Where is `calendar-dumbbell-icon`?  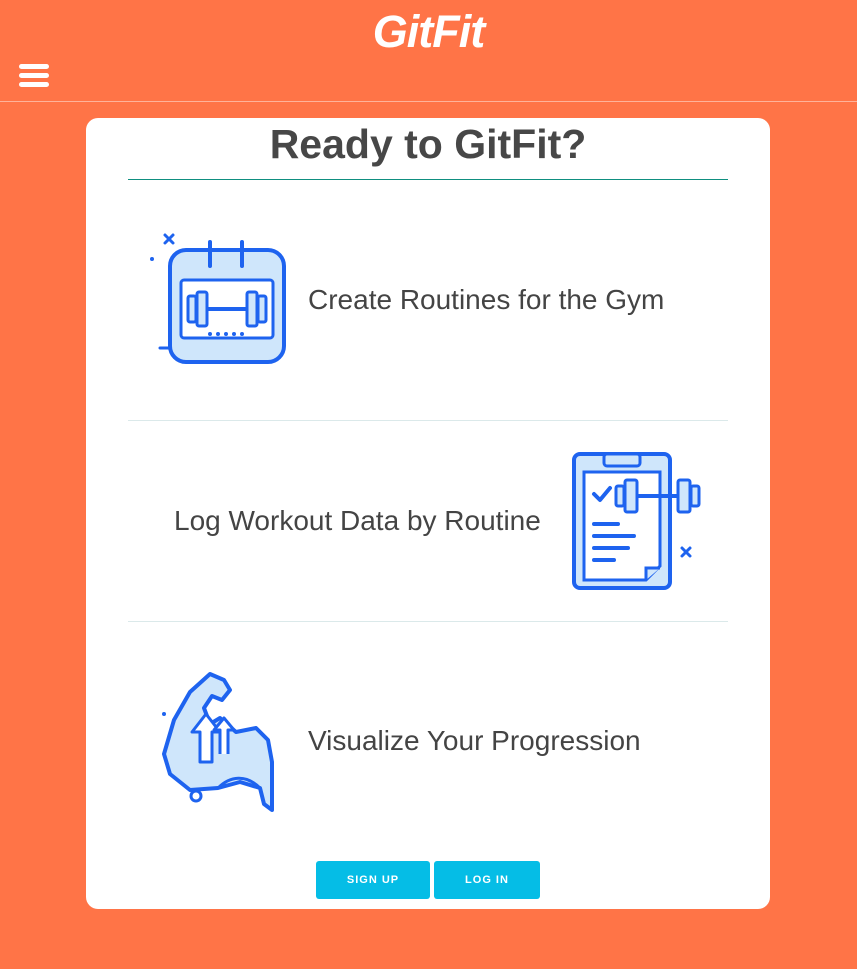
calendar-dumbbell-icon is located at coordinates (219, 299).